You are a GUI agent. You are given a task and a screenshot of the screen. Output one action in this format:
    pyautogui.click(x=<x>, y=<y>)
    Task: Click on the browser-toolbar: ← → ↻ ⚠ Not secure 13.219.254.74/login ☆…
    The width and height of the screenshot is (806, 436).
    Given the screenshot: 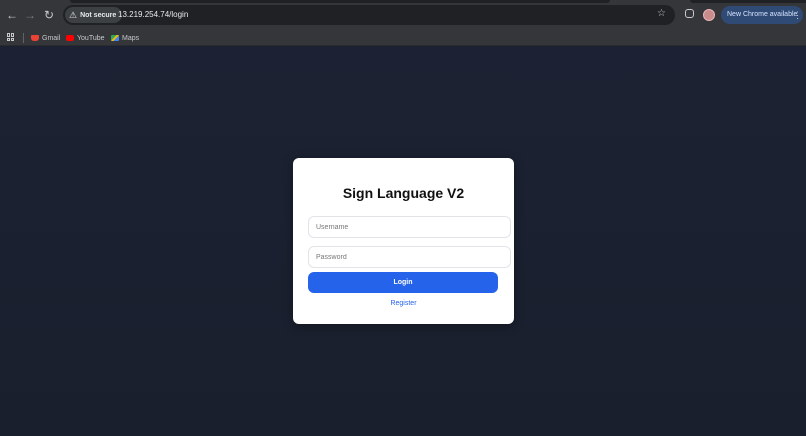 What is the action you would take?
    pyautogui.click(x=403, y=15)
    